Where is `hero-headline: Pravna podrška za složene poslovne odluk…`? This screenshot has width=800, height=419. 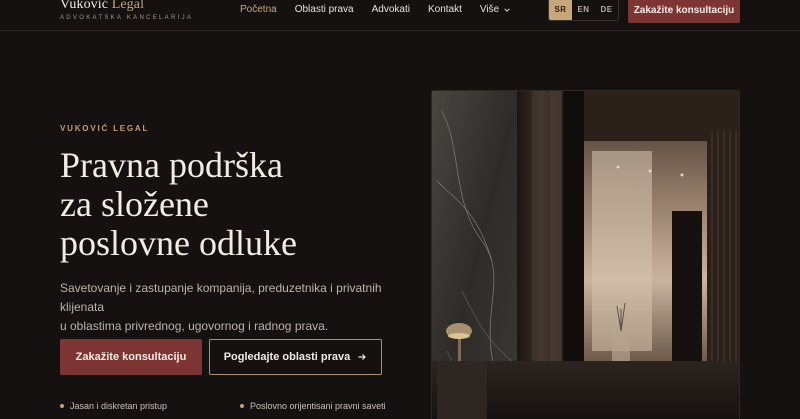 hero-headline: Pravna podrška za složene poslovne odluk… is located at coordinates (210, 204).